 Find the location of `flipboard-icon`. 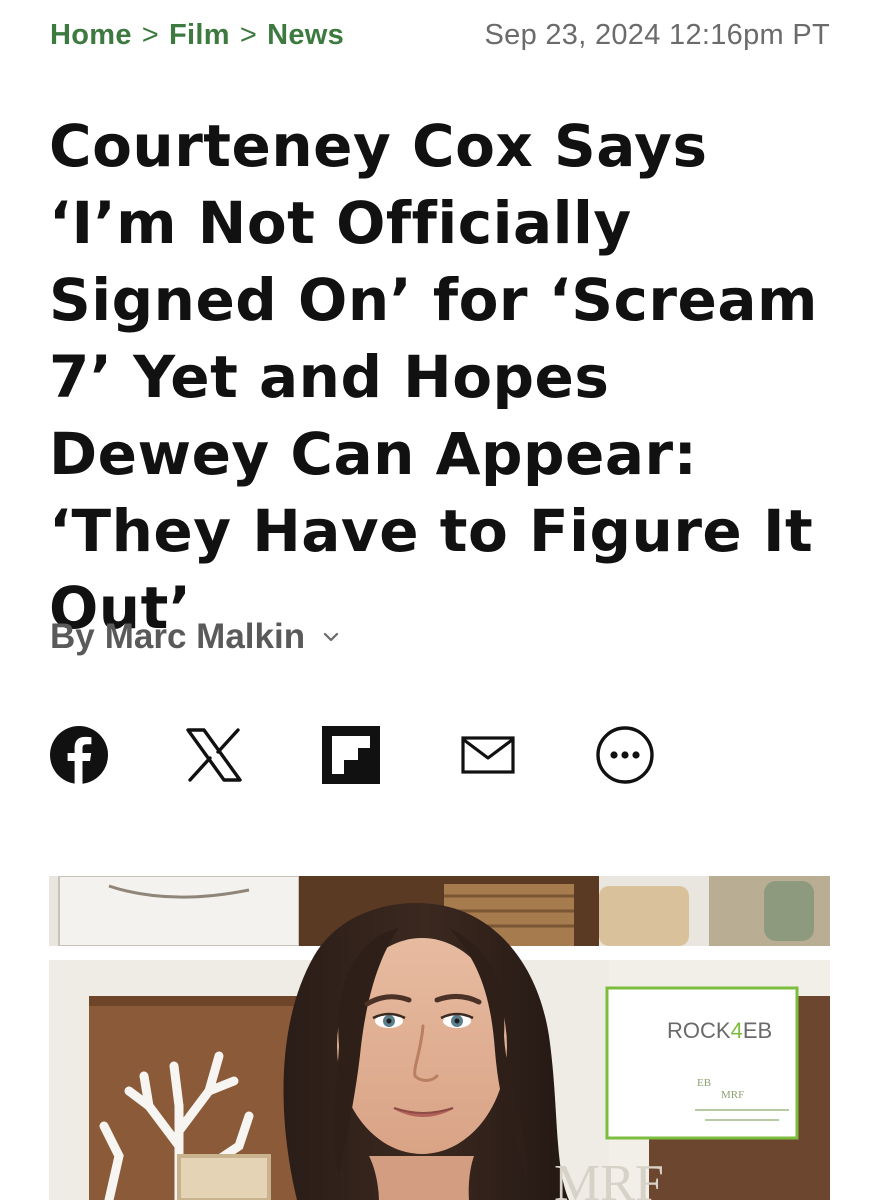

flipboard-icon is located at coordinates (351, 755).